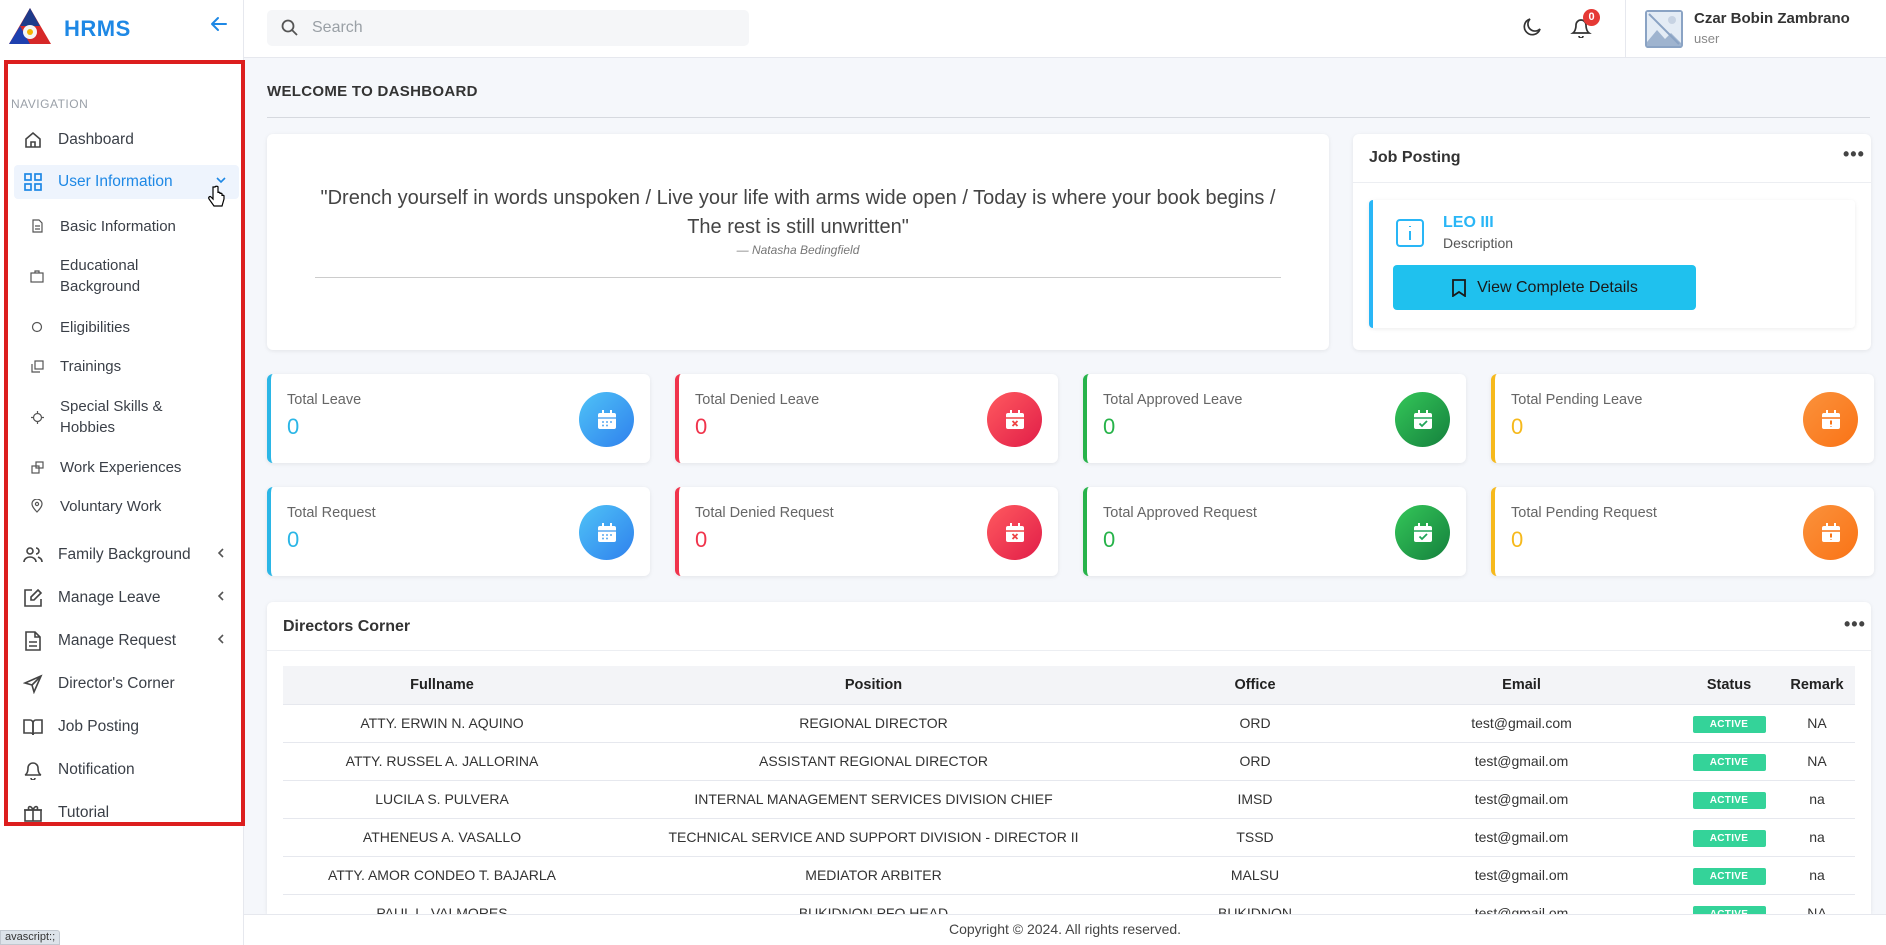 The height and width of the screenshot is (945, 1886). I want to click on bell-icon, so click(33, 770).